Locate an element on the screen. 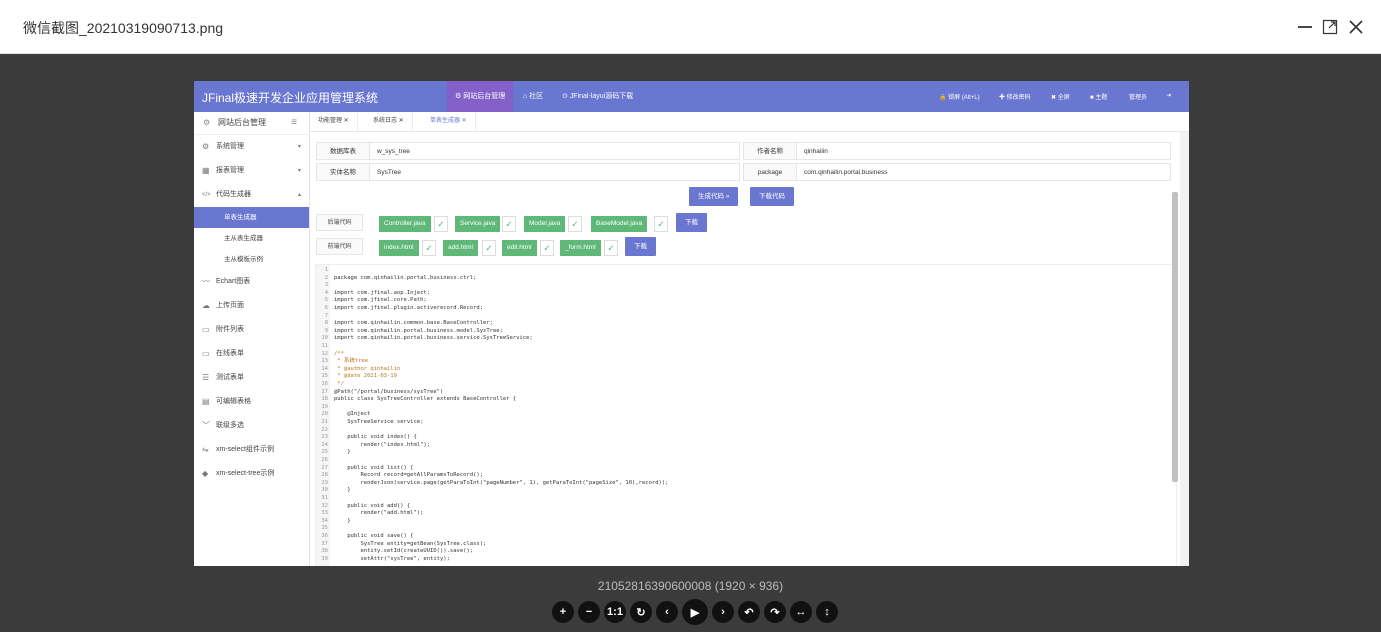 The height and width of the screenshot is (632, 1381). tab-function-manage: 功能管理 ✕ is located at coordinates (334, 121).